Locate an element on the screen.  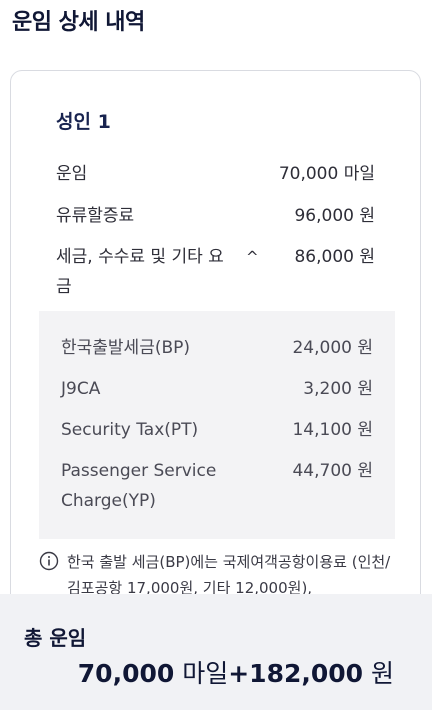
page-title: 운임 상세 내역 is located at coordinates (78, 22).